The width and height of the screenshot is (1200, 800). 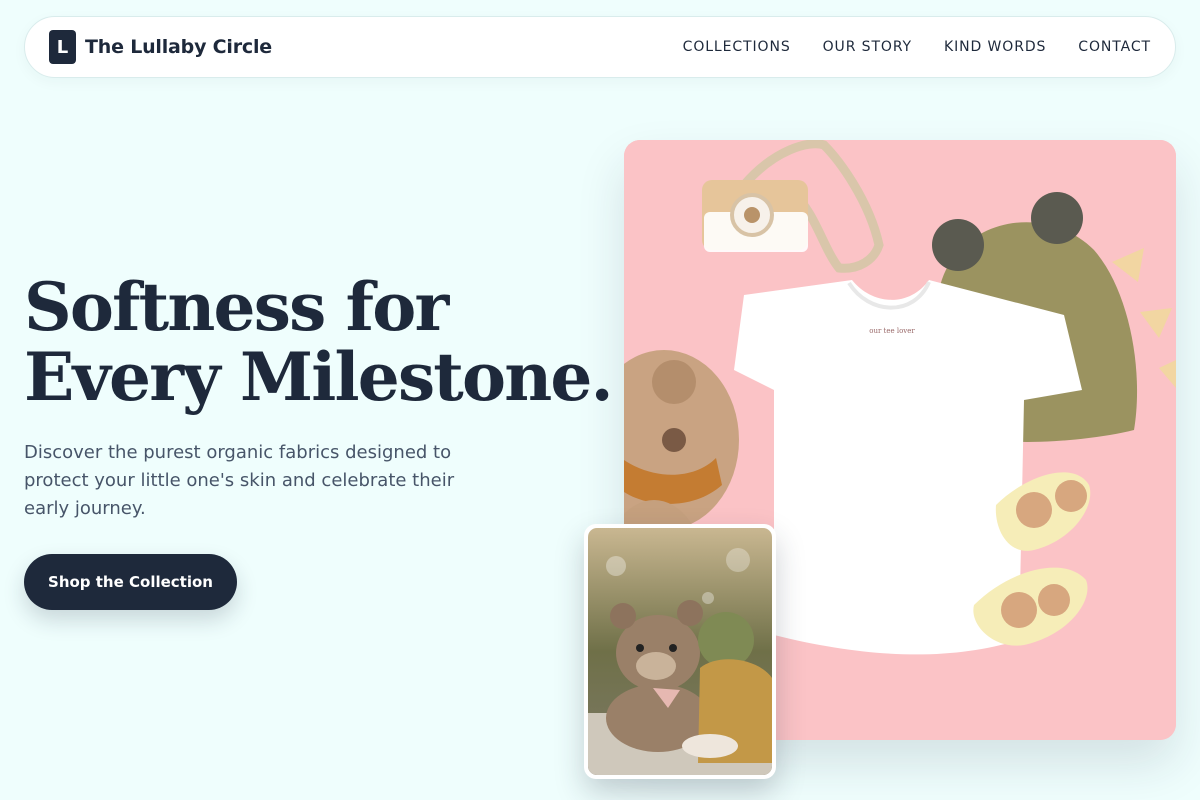 What do you see at coordinates (867, 47) in the screenshot?
I see `nav-link-our-story: OUR STORY` at bounding box center [867, 47].